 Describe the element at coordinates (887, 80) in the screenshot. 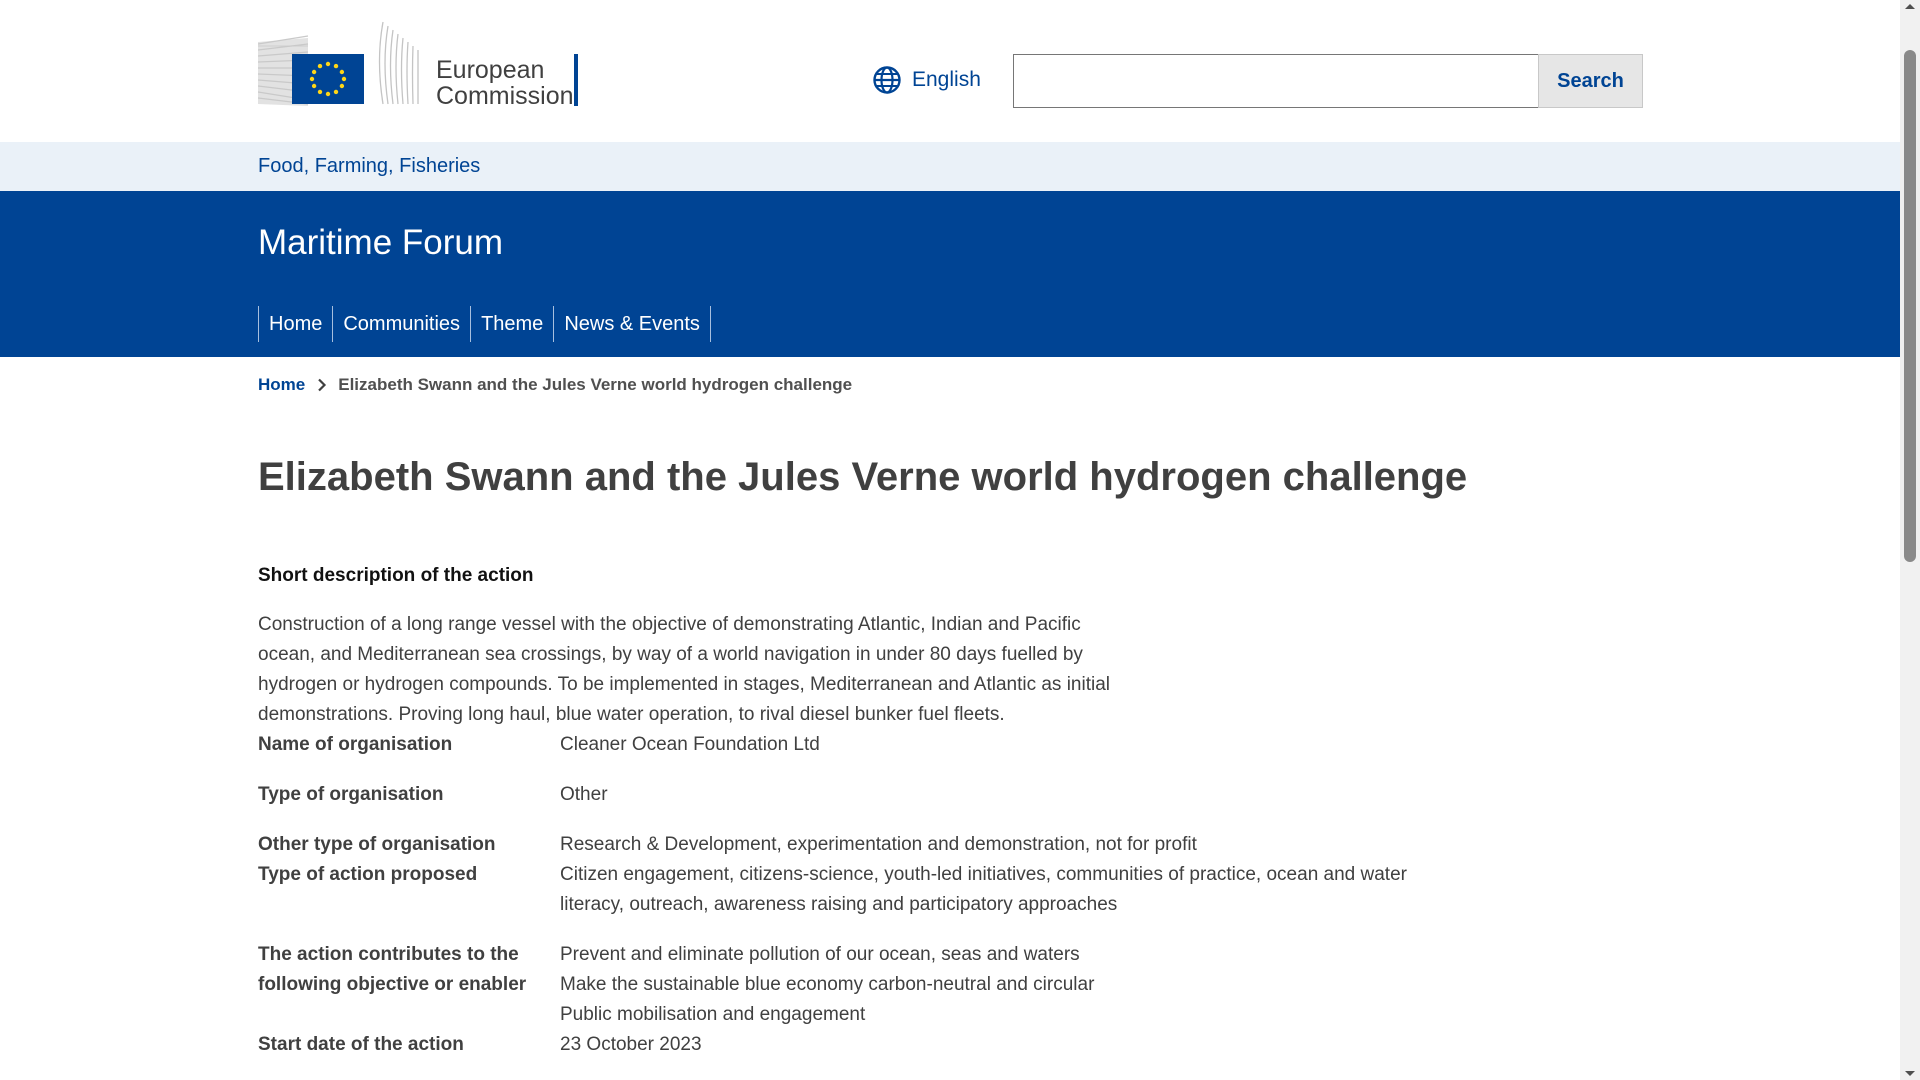

I see `globe-icon` at that location.